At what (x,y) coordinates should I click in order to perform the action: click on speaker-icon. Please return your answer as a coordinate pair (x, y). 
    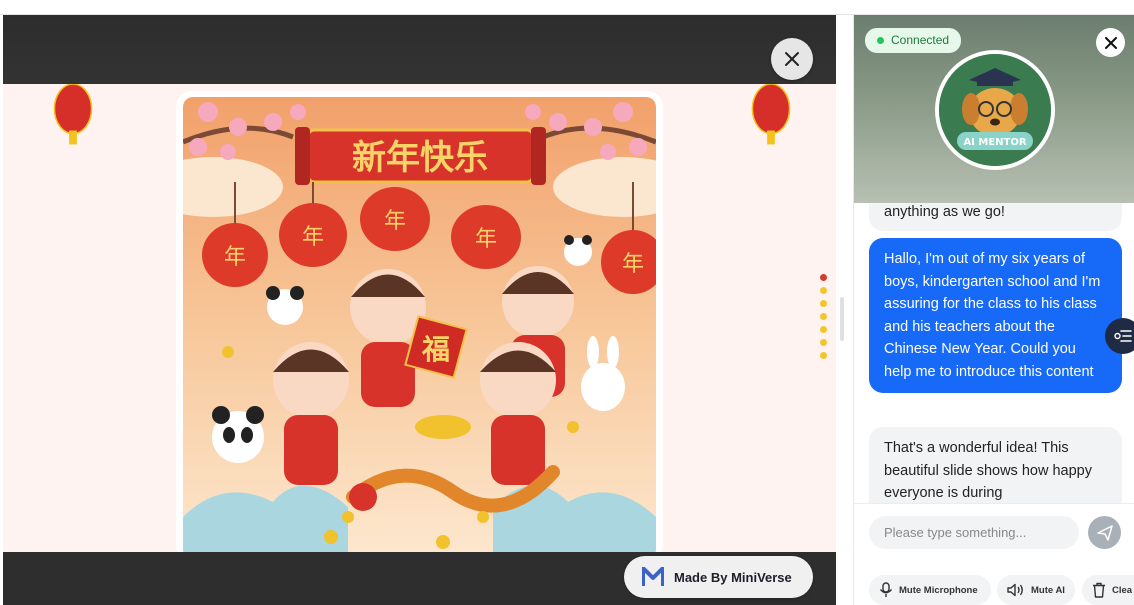
    Looking at the image, I should click on (1015, 590).